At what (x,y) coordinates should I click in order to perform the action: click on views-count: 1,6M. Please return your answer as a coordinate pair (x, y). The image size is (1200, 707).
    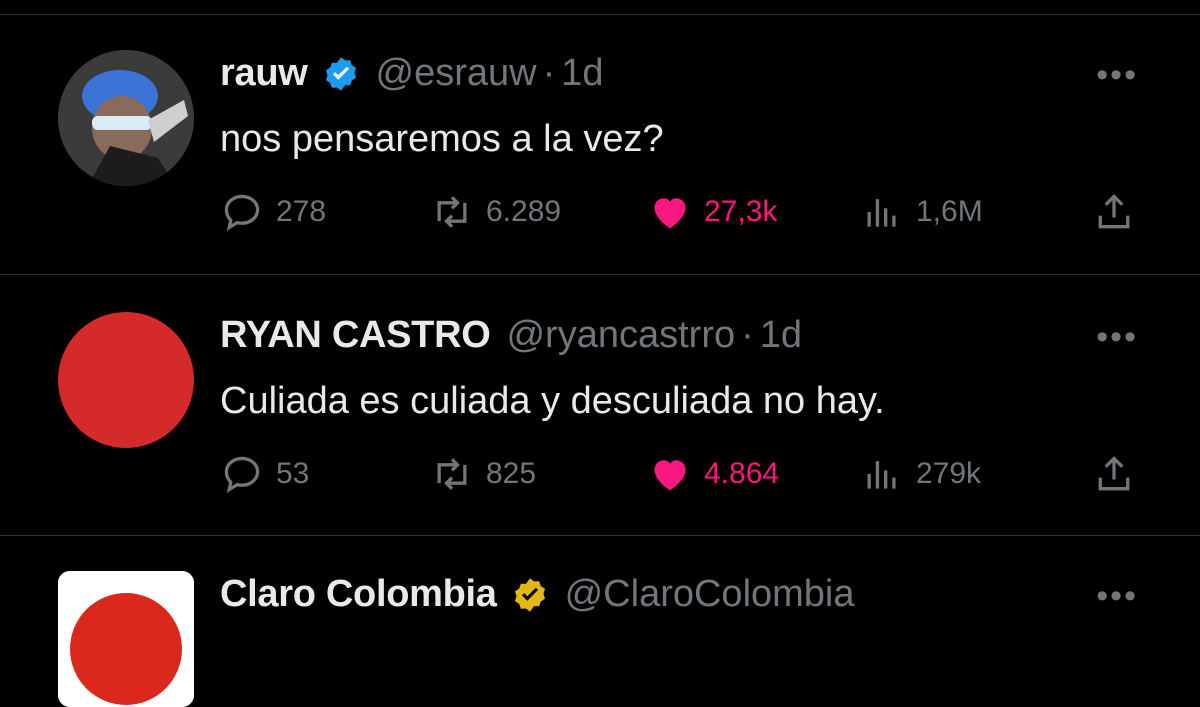
    Looking at the image, I should click on (949, 211).